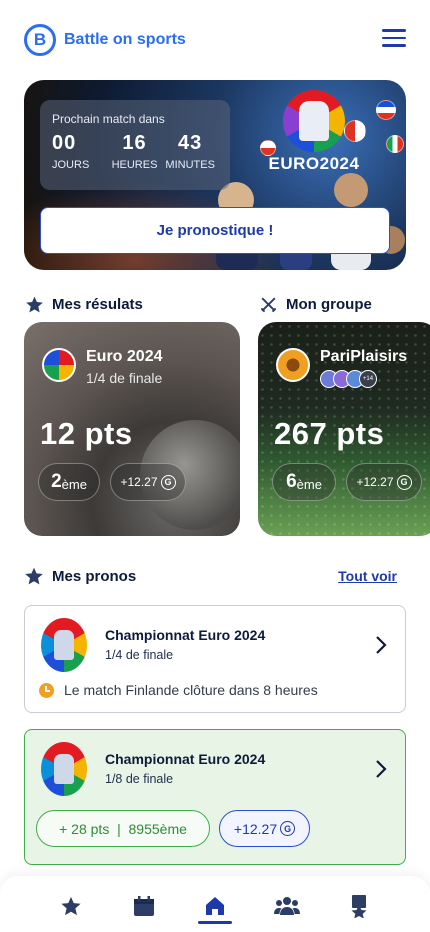  I want to click on nav-home-icon, so click(215, 906).